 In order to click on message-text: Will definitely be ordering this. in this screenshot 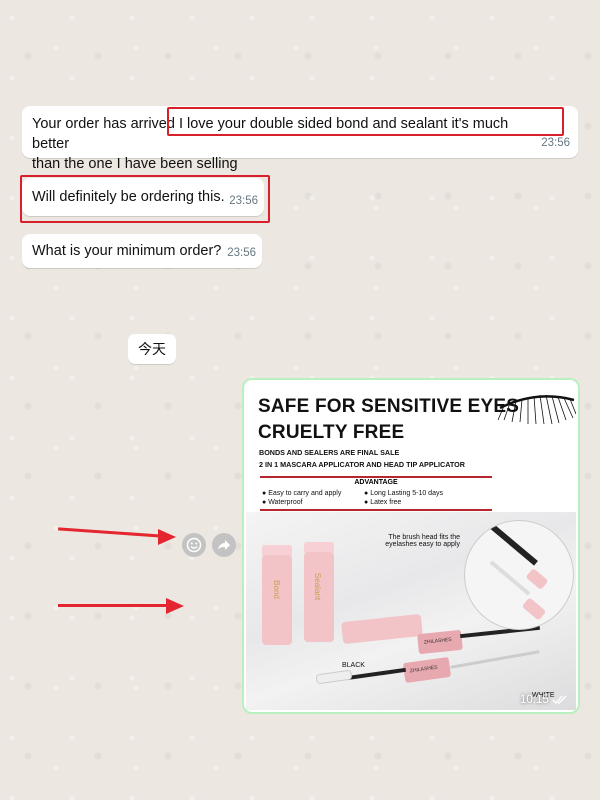, I will do `click(128, 197)`.